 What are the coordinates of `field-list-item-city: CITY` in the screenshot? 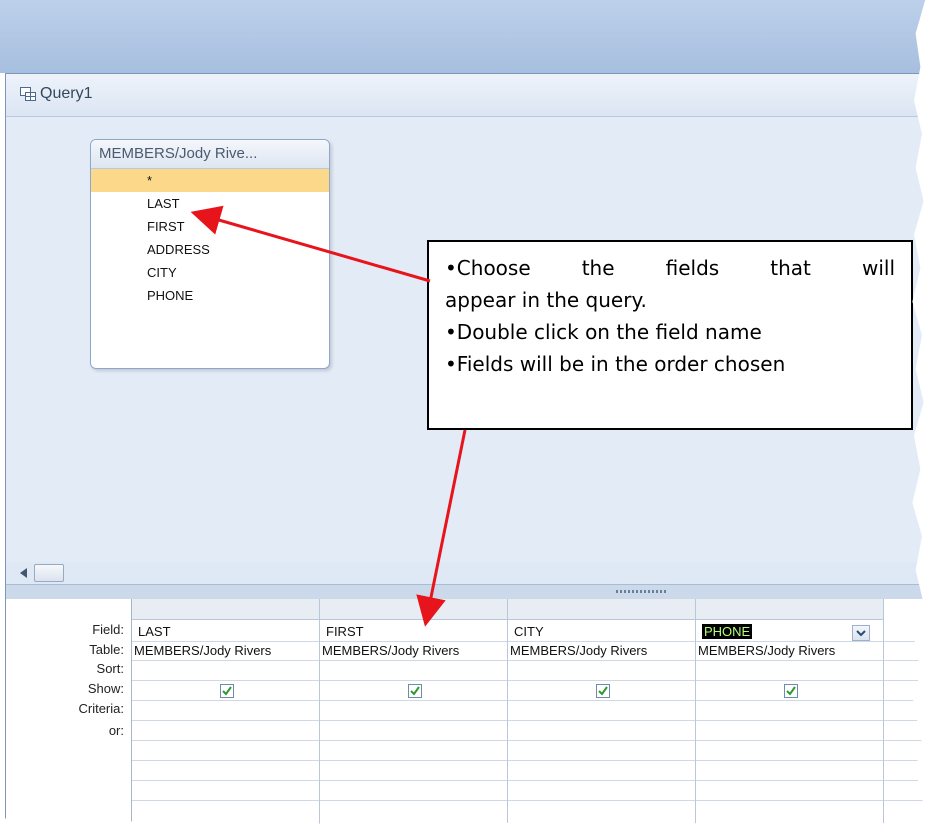 It's located at (210, 272).